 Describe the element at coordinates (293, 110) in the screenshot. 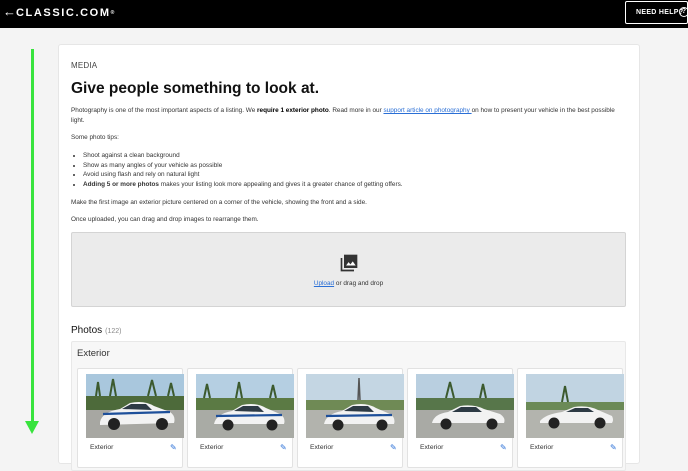

I see `intro-bold: require 1 exterior photo` at that location.